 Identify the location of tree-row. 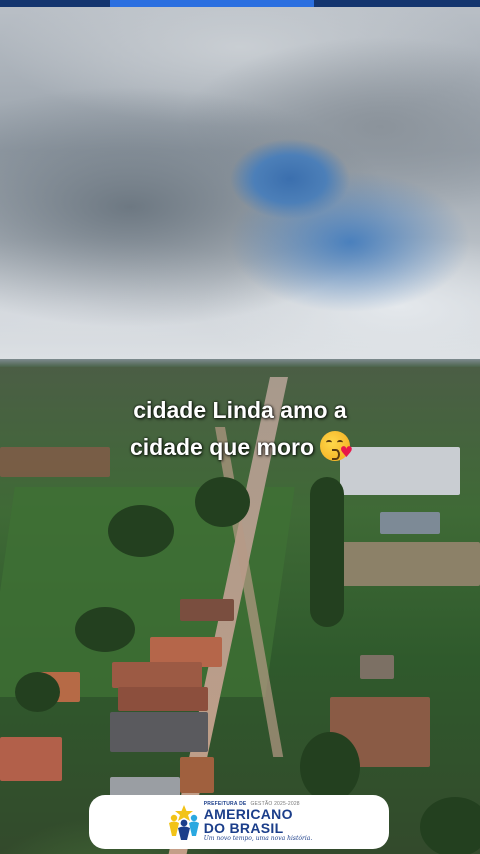
(327, 552).